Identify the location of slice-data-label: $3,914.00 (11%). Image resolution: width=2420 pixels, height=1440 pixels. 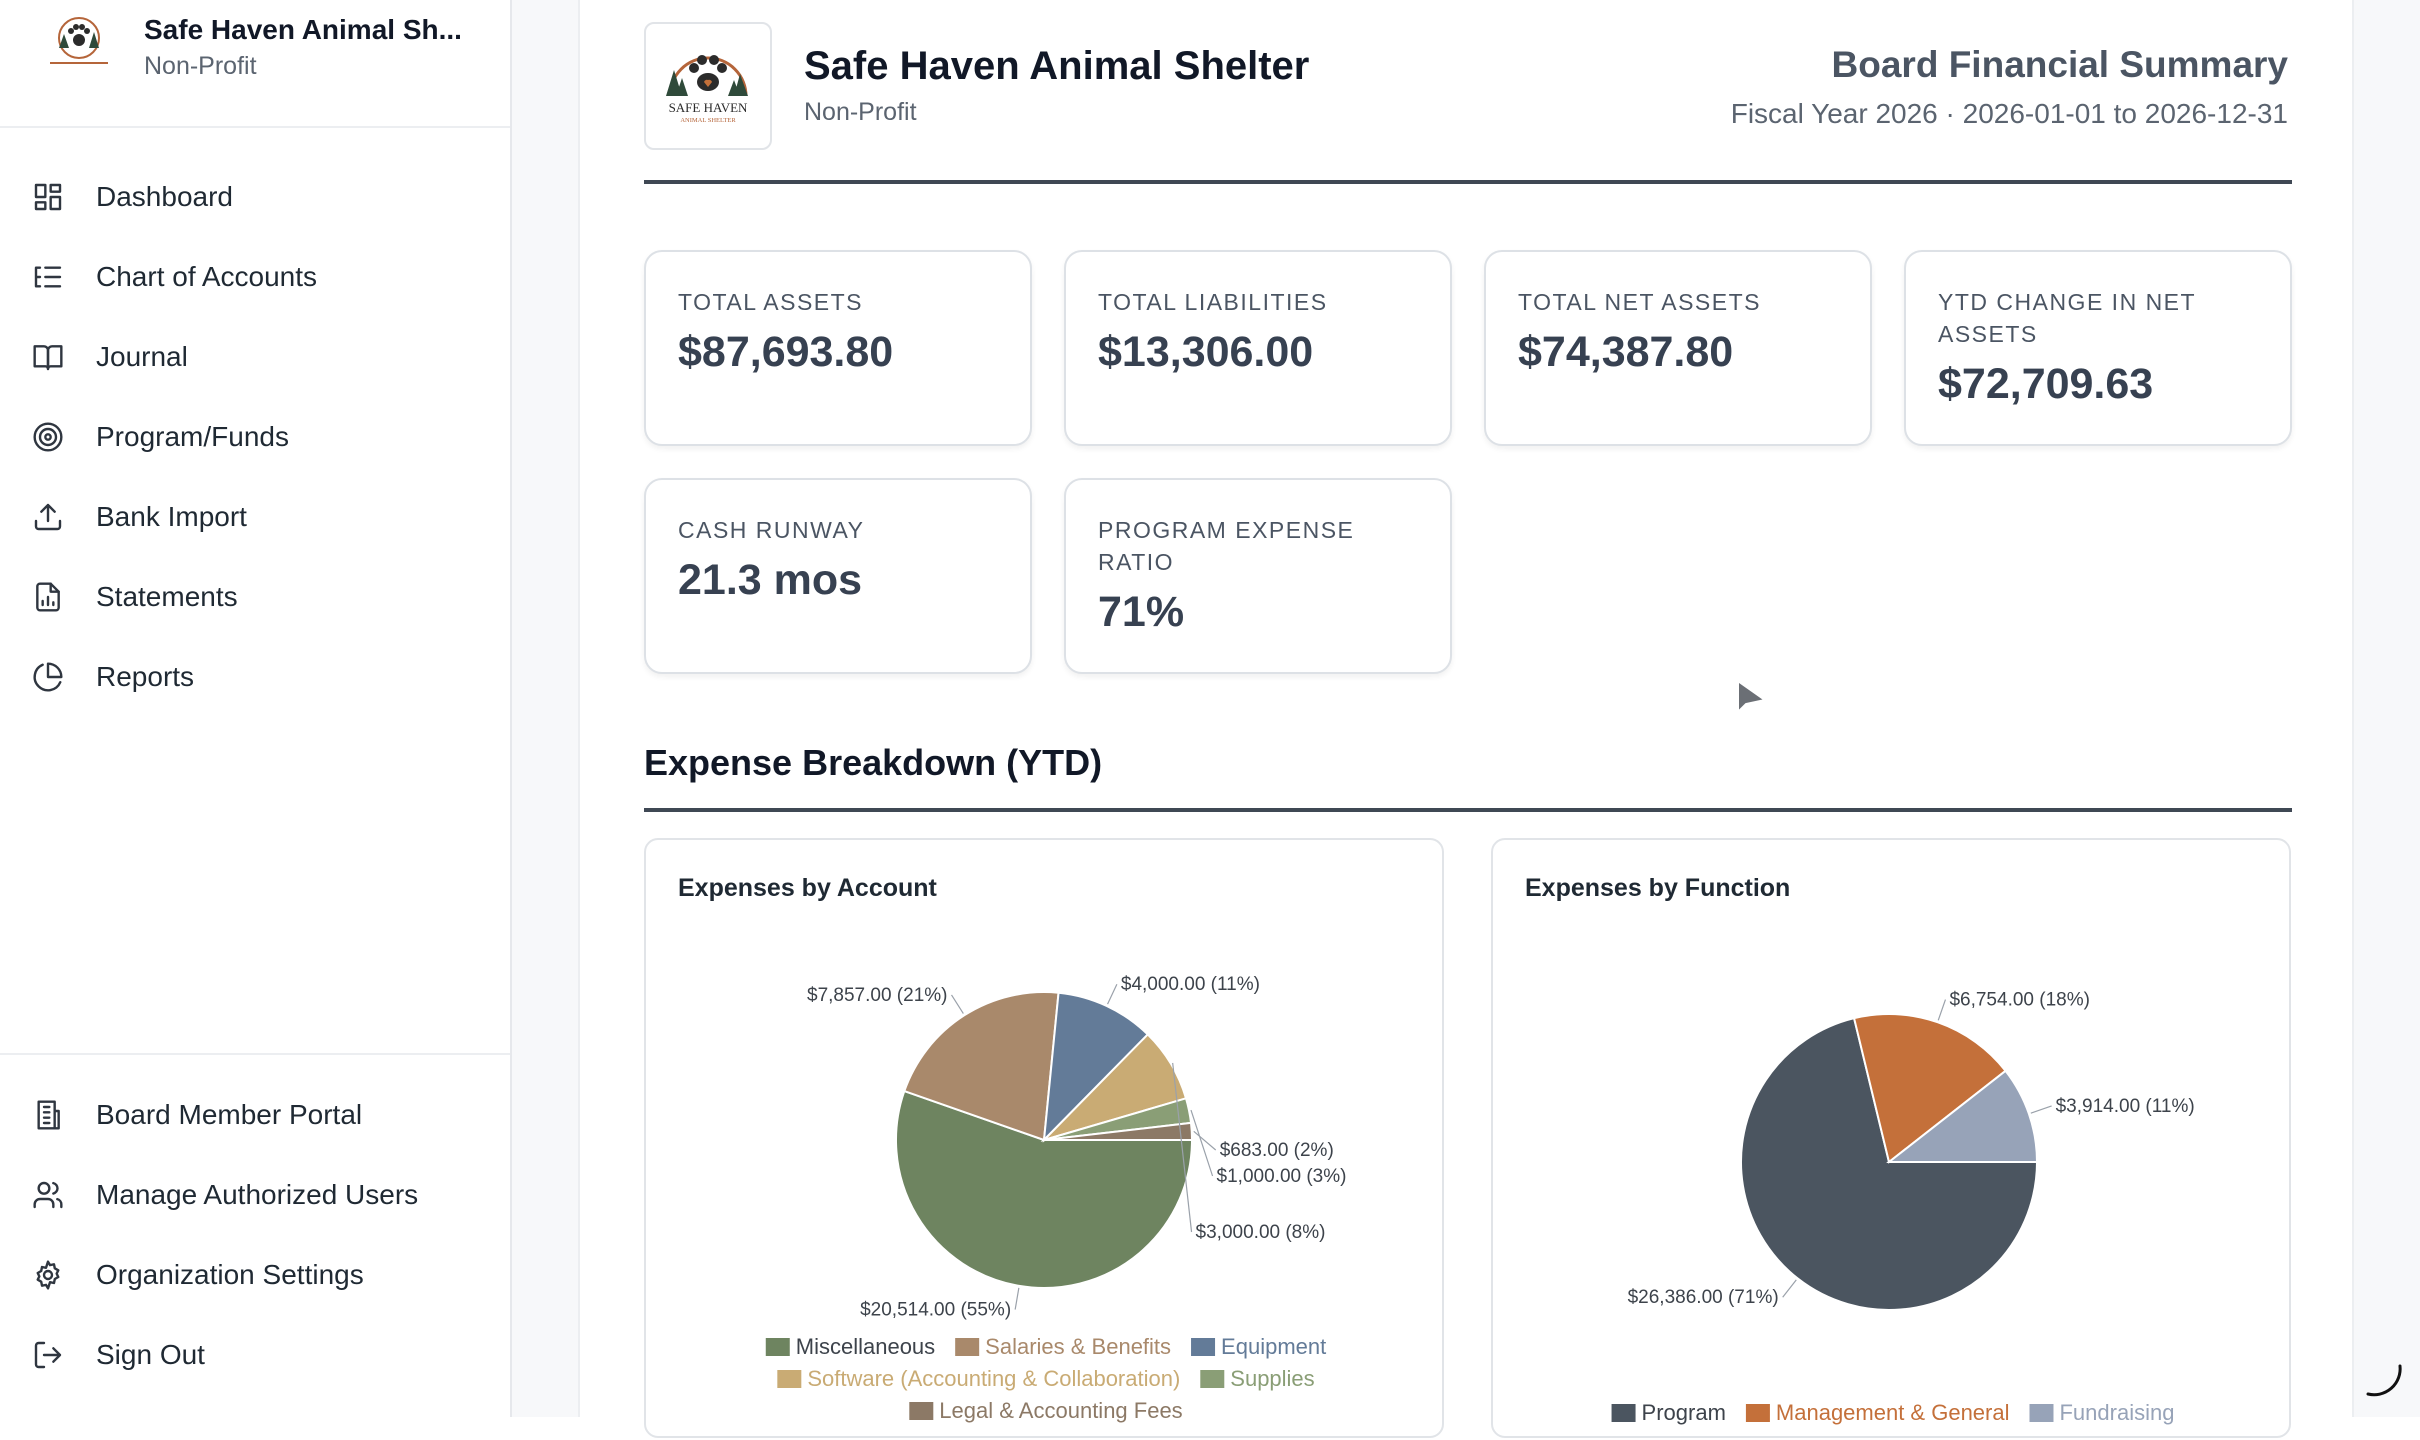
(2125, 1106).